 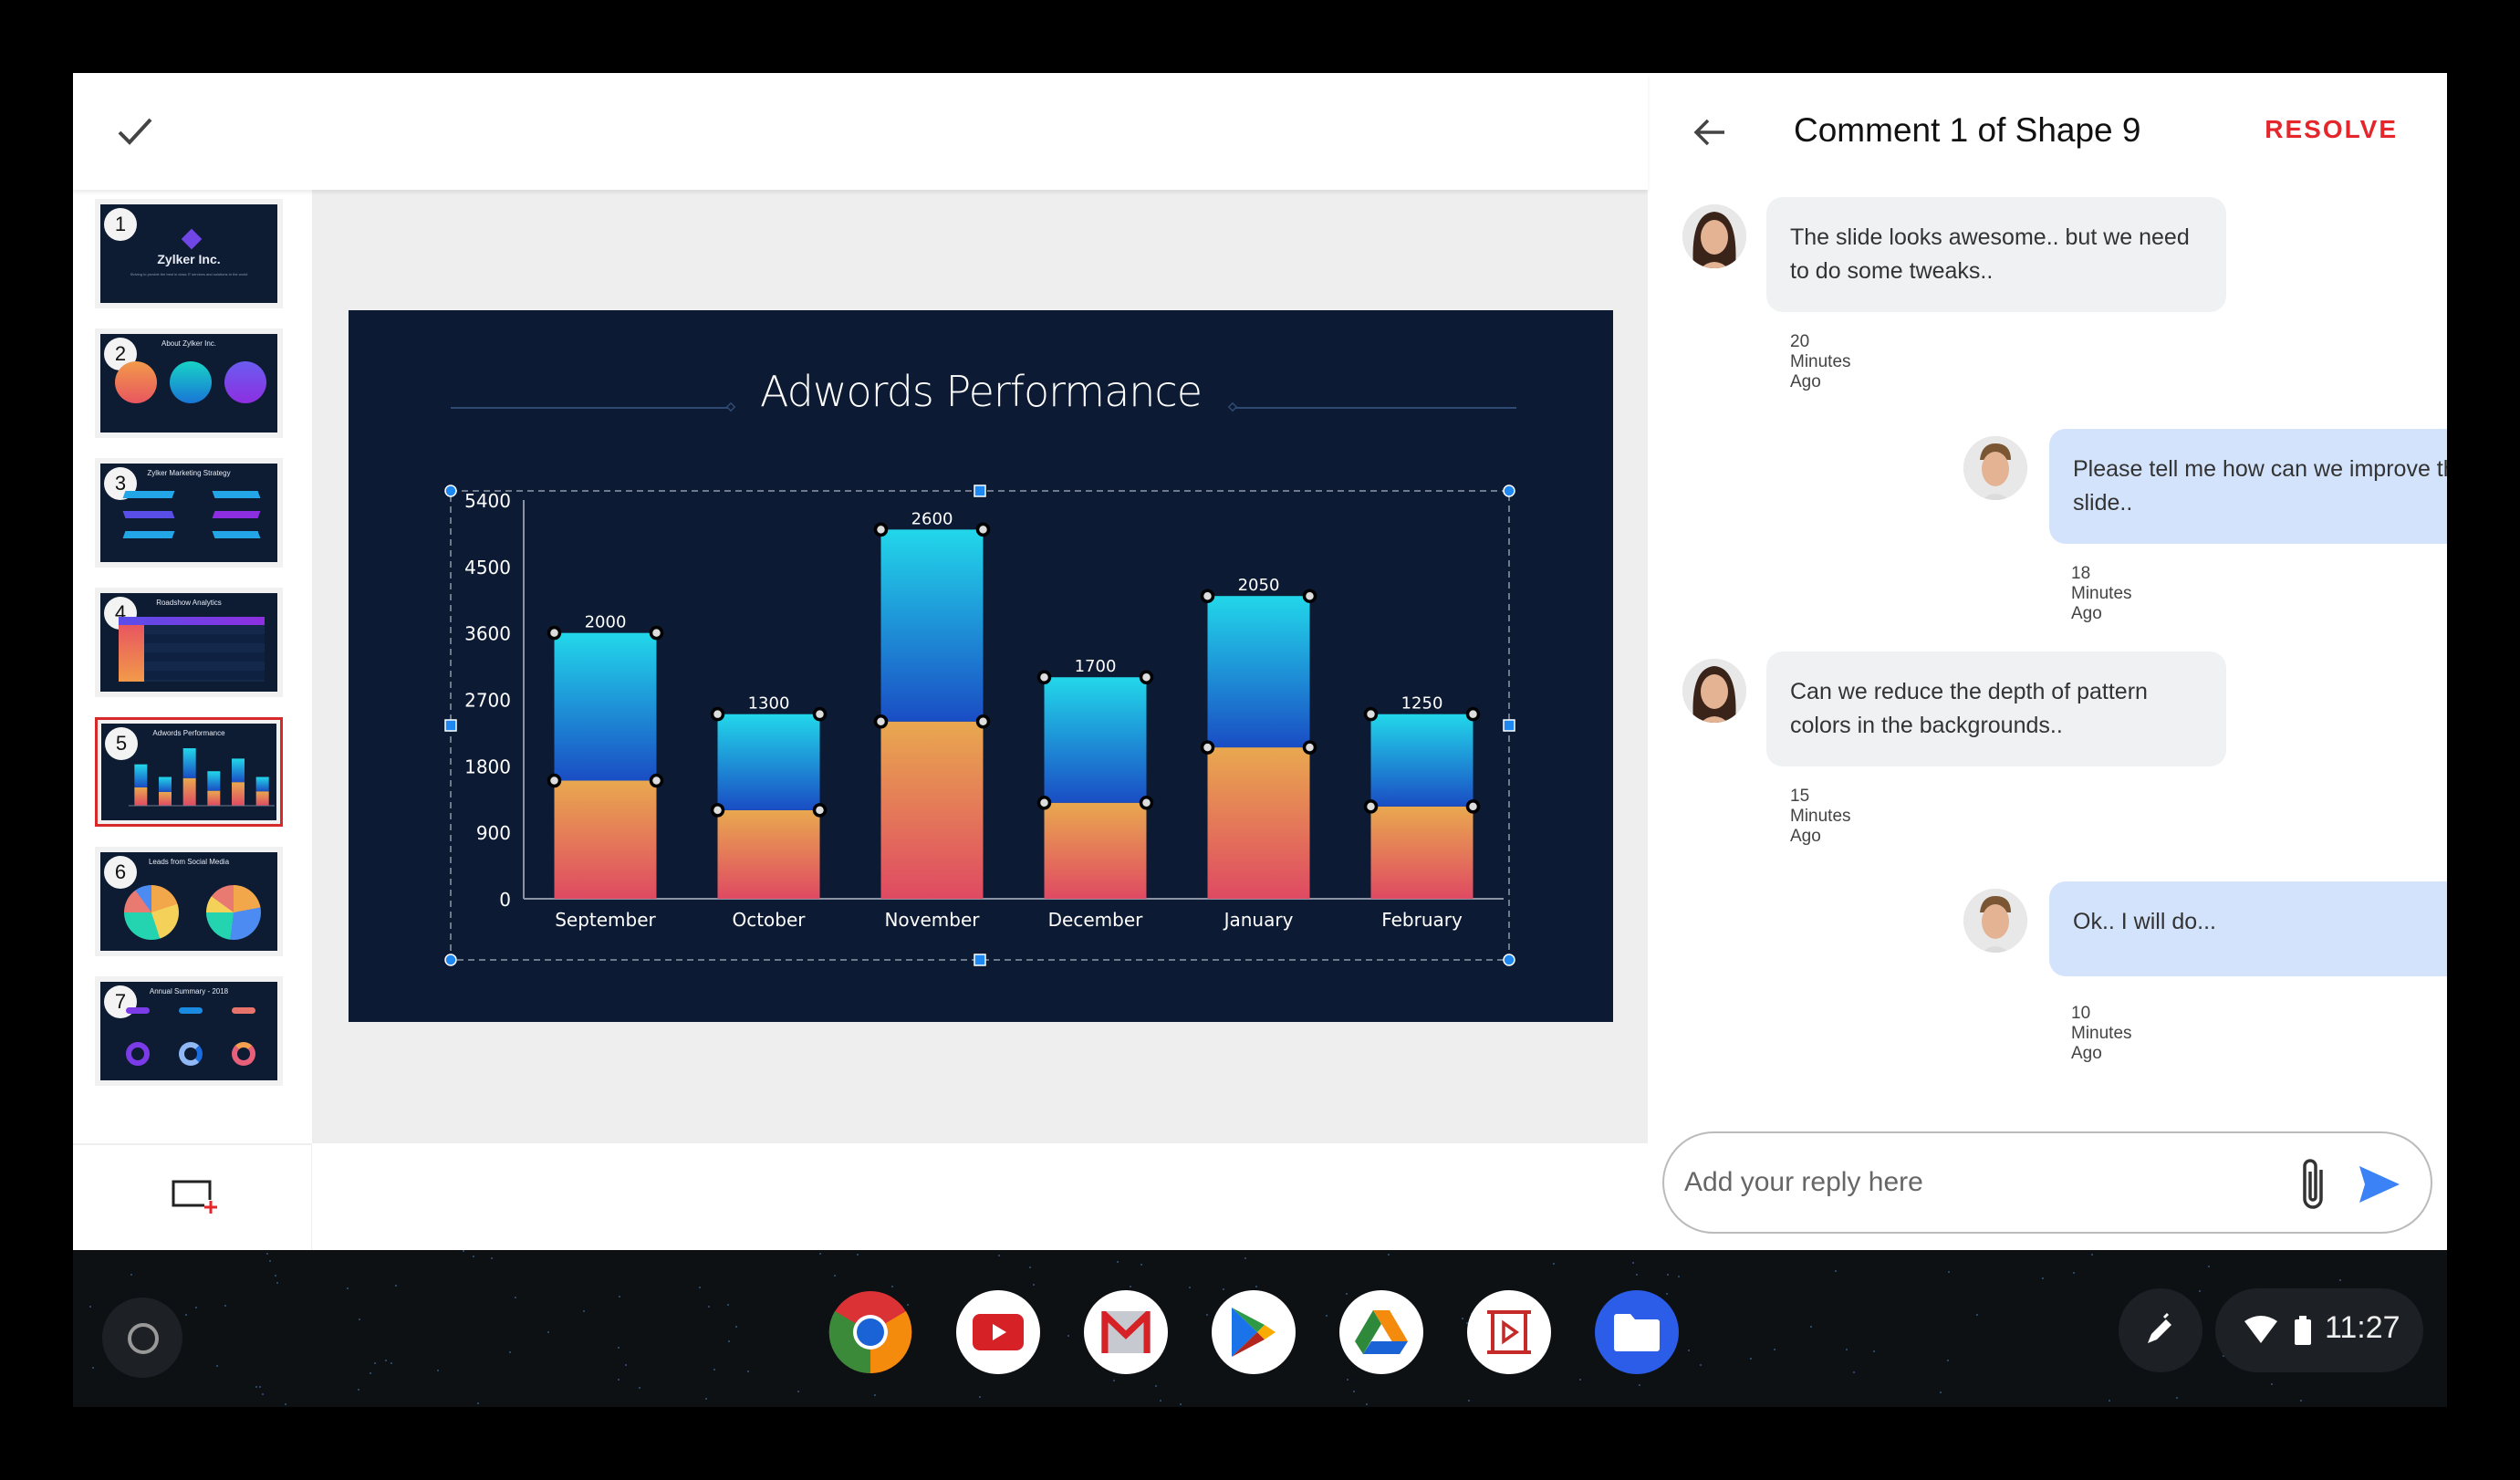 I want to click on thumbnail-preview: 7 Annual Summary - 2018, so click(x=188, y=1031).